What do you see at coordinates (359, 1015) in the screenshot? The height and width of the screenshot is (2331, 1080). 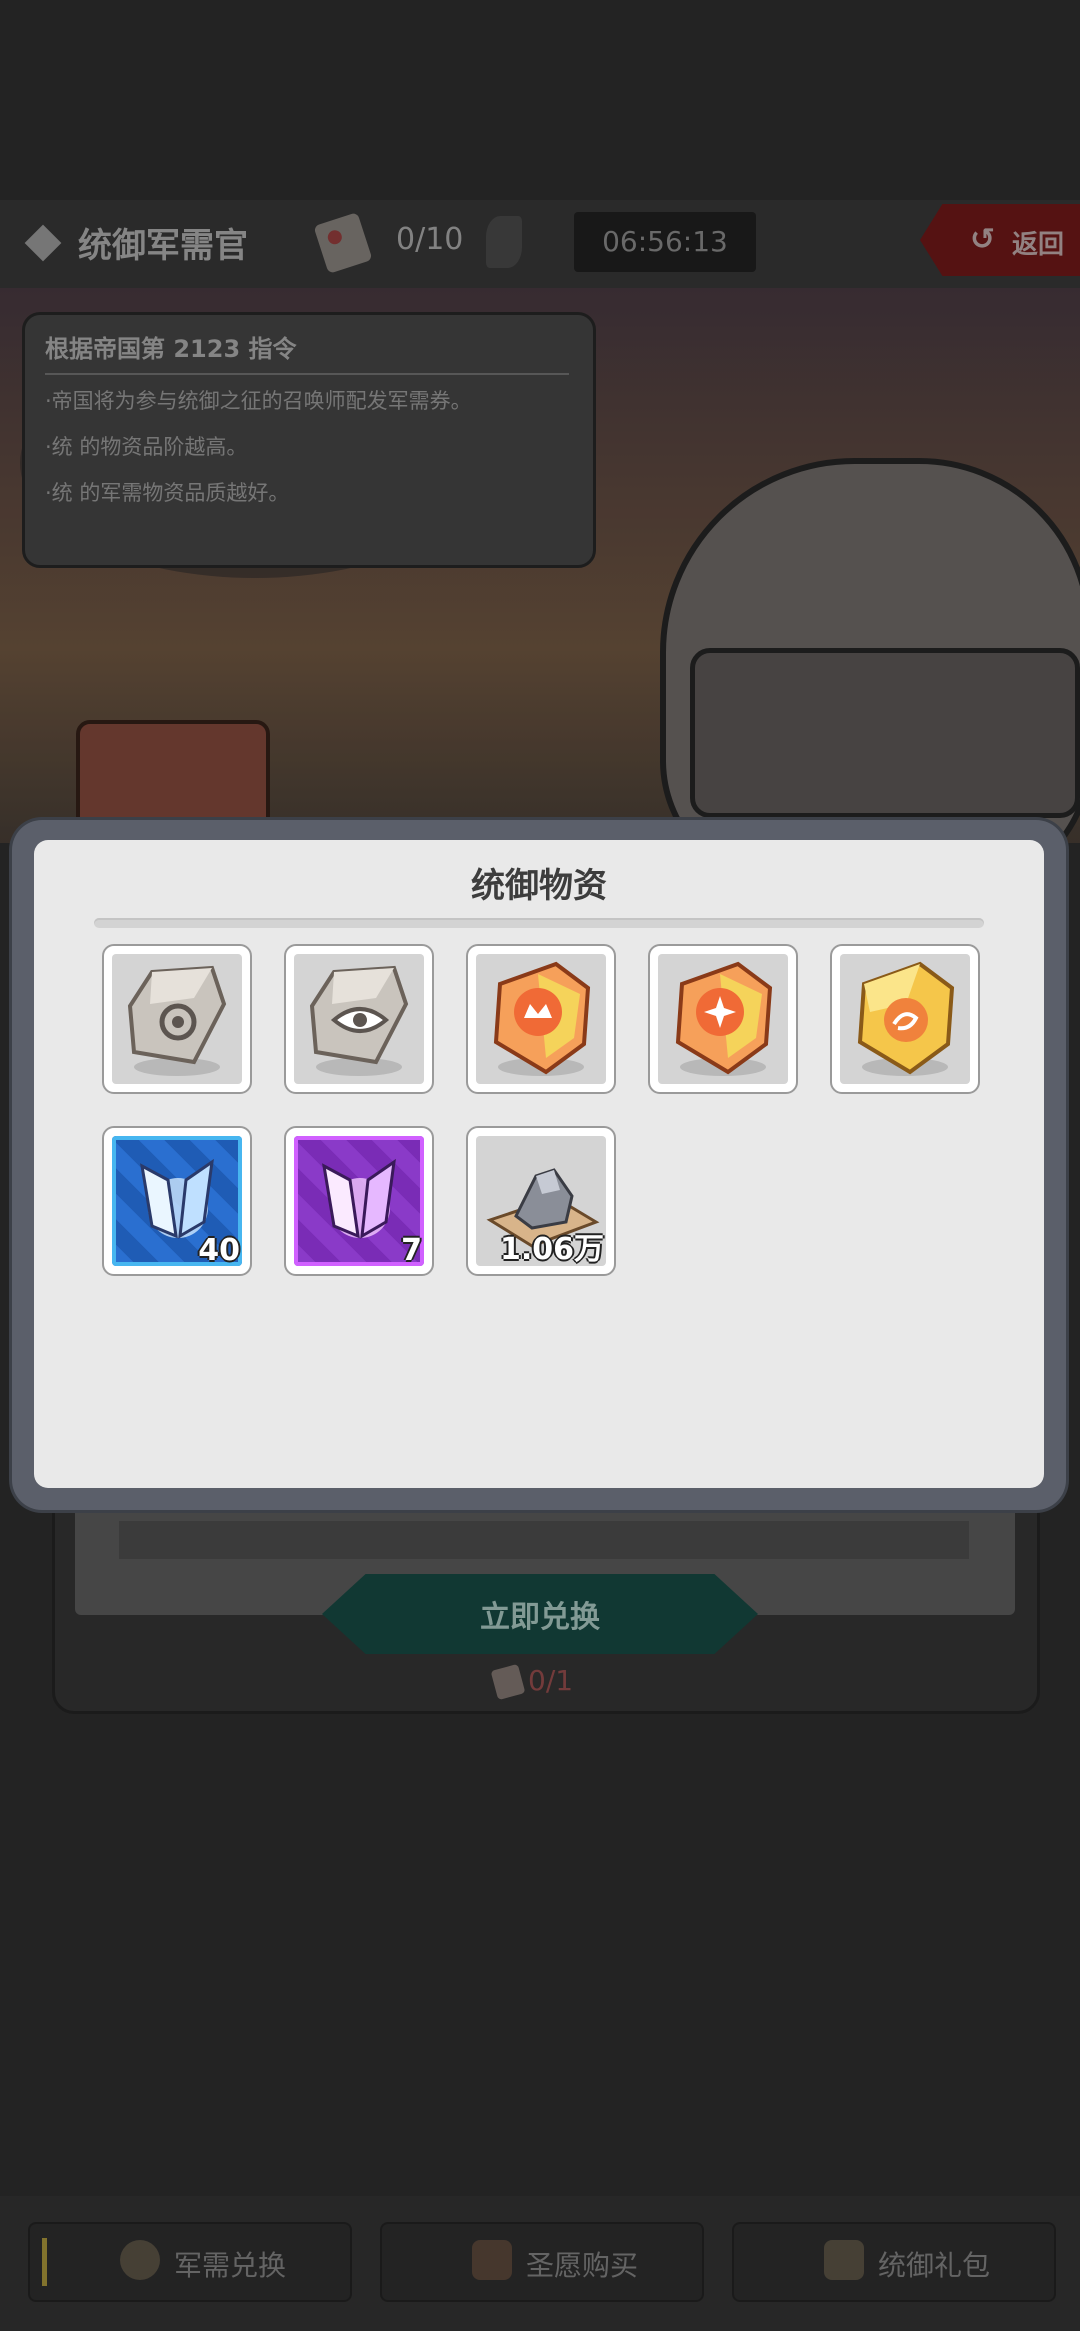 I see `gray-gem-eye-icon` at bounding box center [359, 1015].